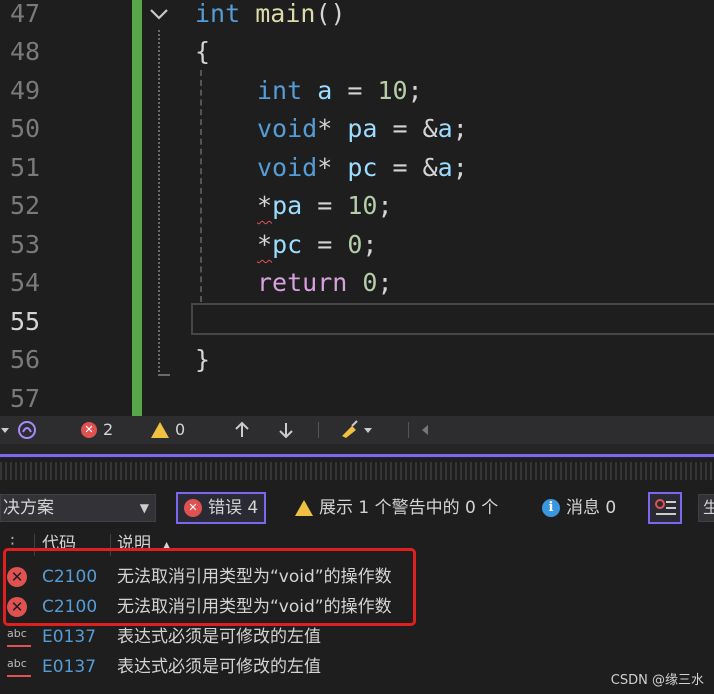 This screenshot has height=694, width=714. What do you see at coordinates (25, 398) in the screenshot?
I see `line-number: 57` at bounding box center [25, 398].